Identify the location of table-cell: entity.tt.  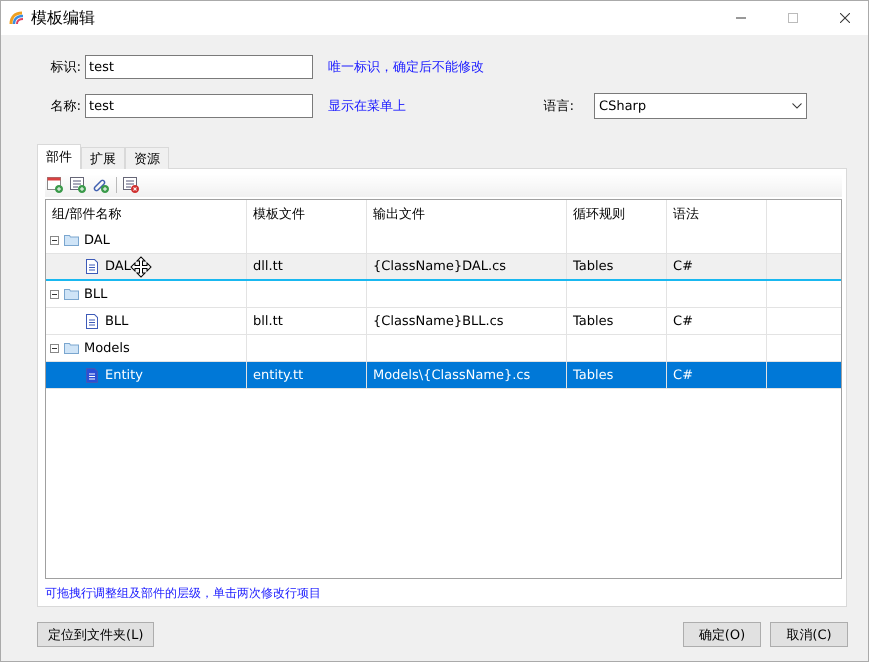
(307, 375).